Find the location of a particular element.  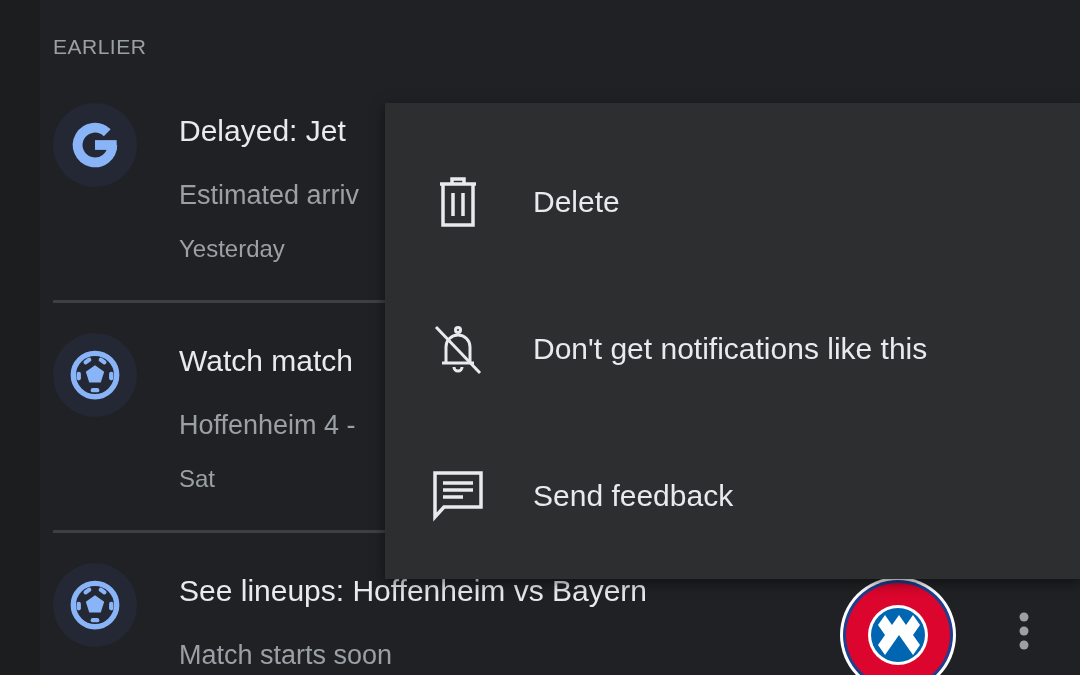

notification-title: Watch match is located at coordinates (266, 361).